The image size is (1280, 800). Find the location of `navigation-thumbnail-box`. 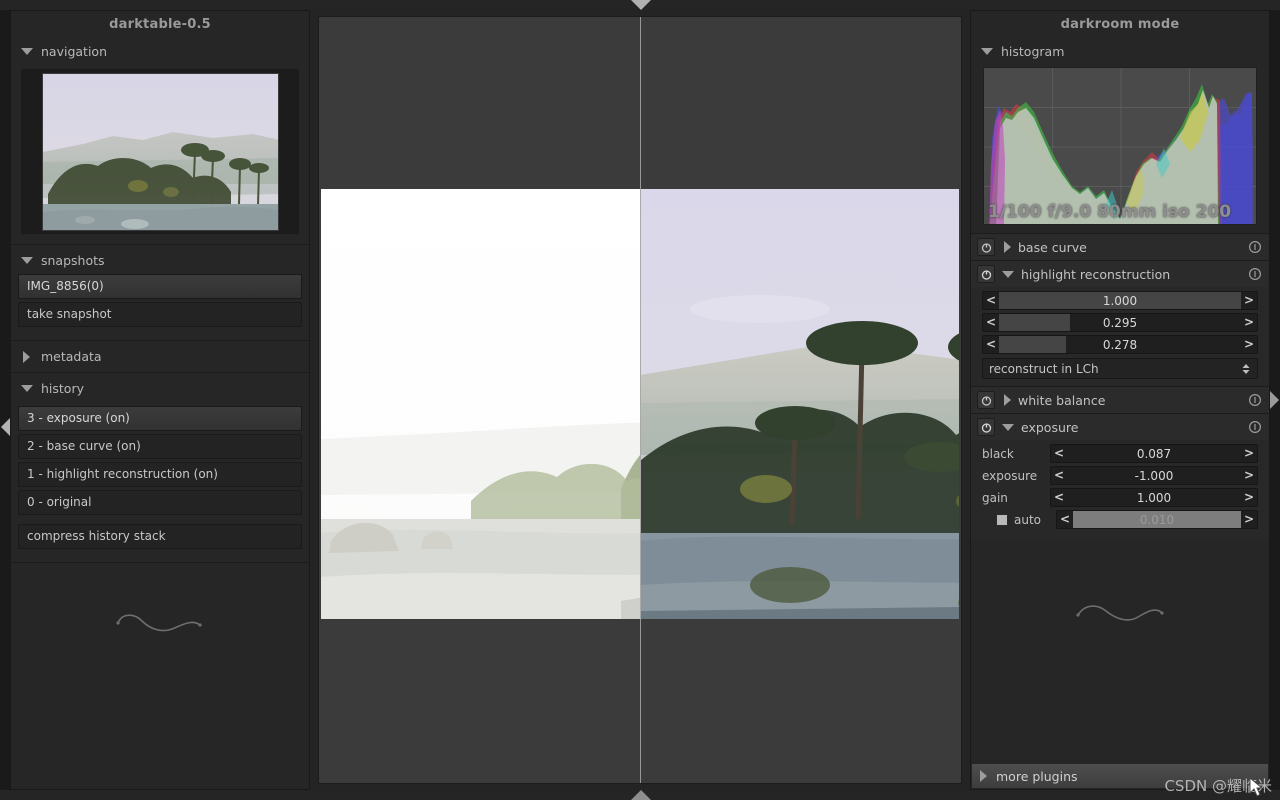

navigation-thumbnail-box is located at coordinates (160, 151).